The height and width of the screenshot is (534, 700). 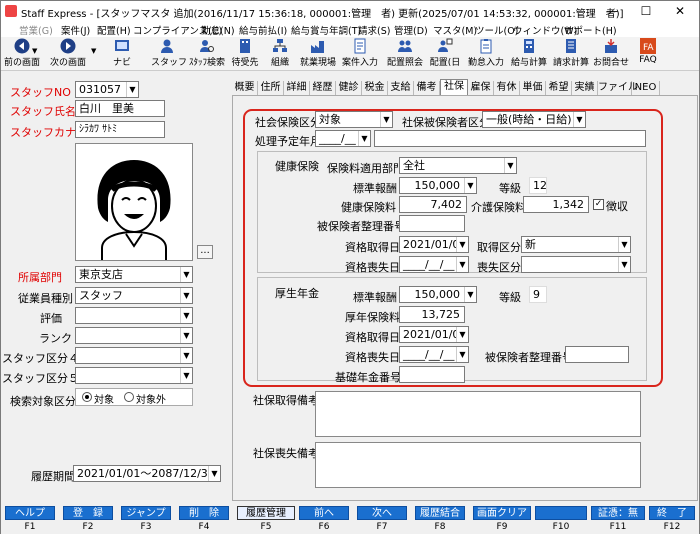 I want to click on staff-button: スタッフ, so click(x=169, y=54).